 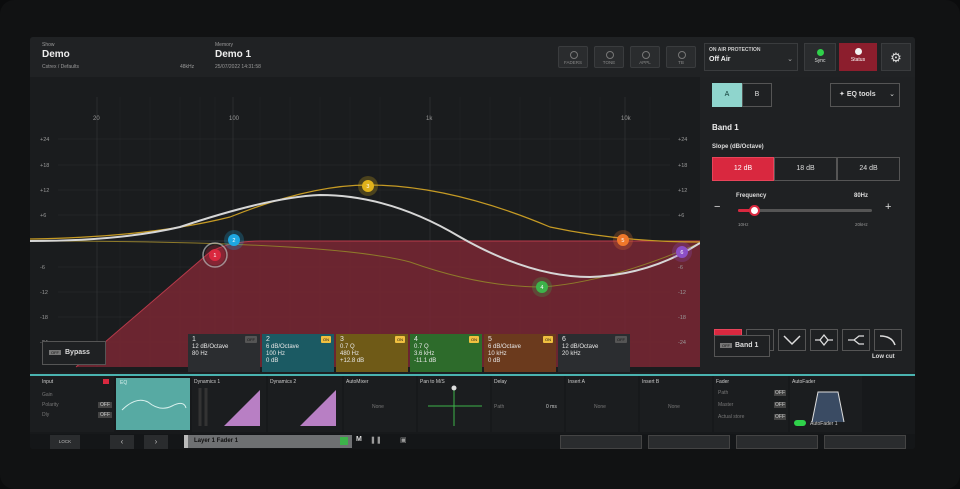 I want to click on fader-master-state: OFF, so click(x=780, y=405).